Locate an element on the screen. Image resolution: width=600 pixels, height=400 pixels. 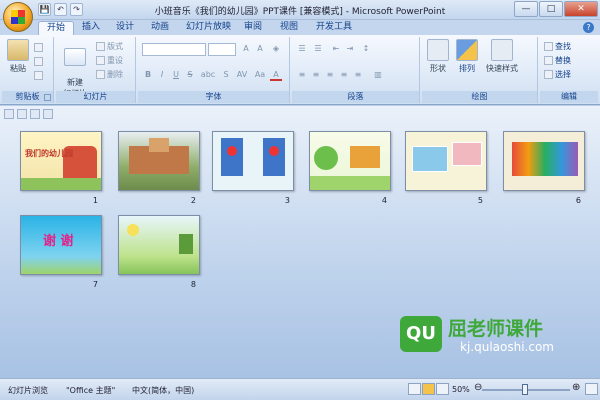
minimize-button: — is located at coordinates (526, 9).